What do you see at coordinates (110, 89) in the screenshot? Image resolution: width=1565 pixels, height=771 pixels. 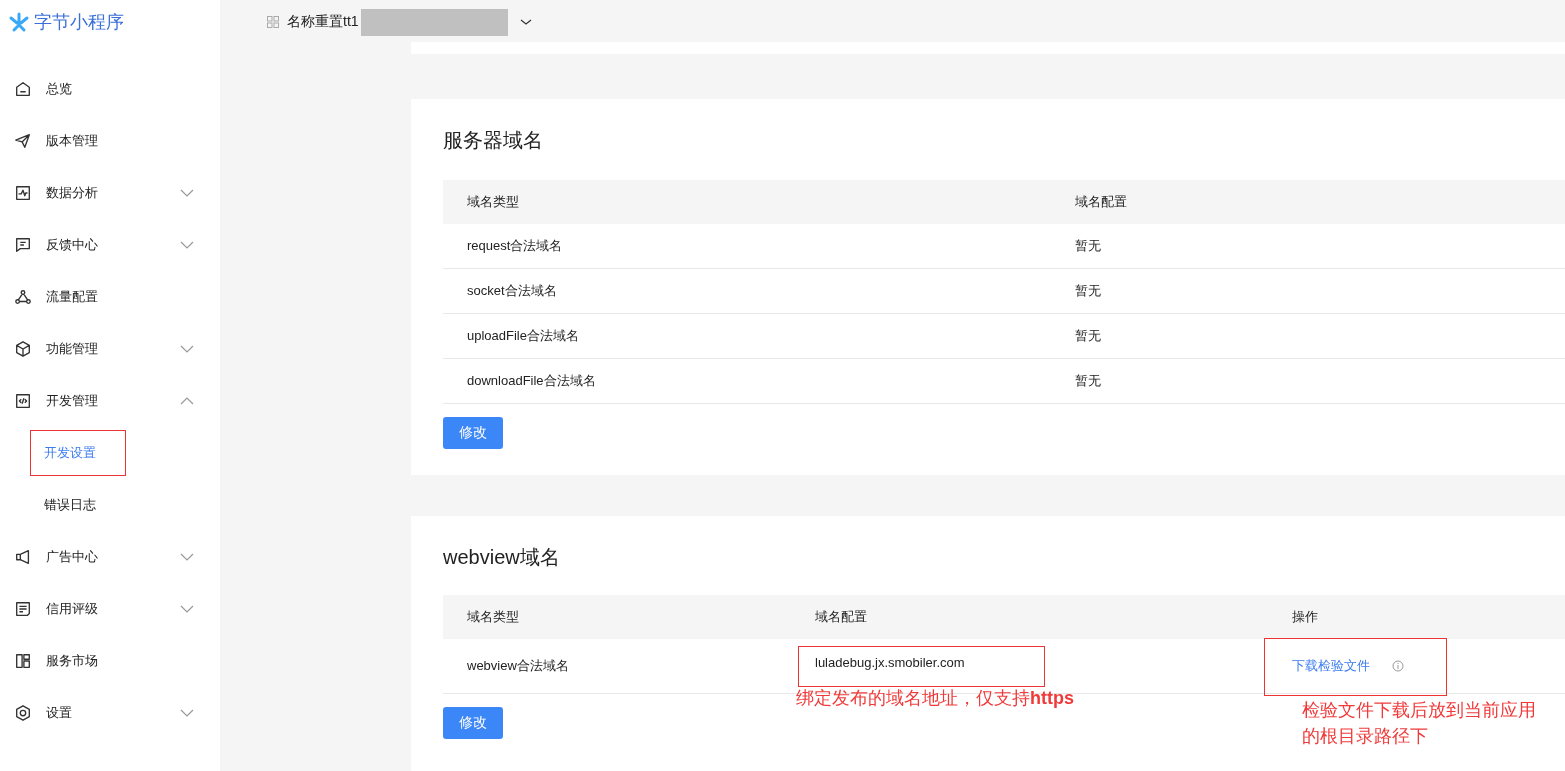 I see `nav-item: 总览` at bounding box center [110, 89].